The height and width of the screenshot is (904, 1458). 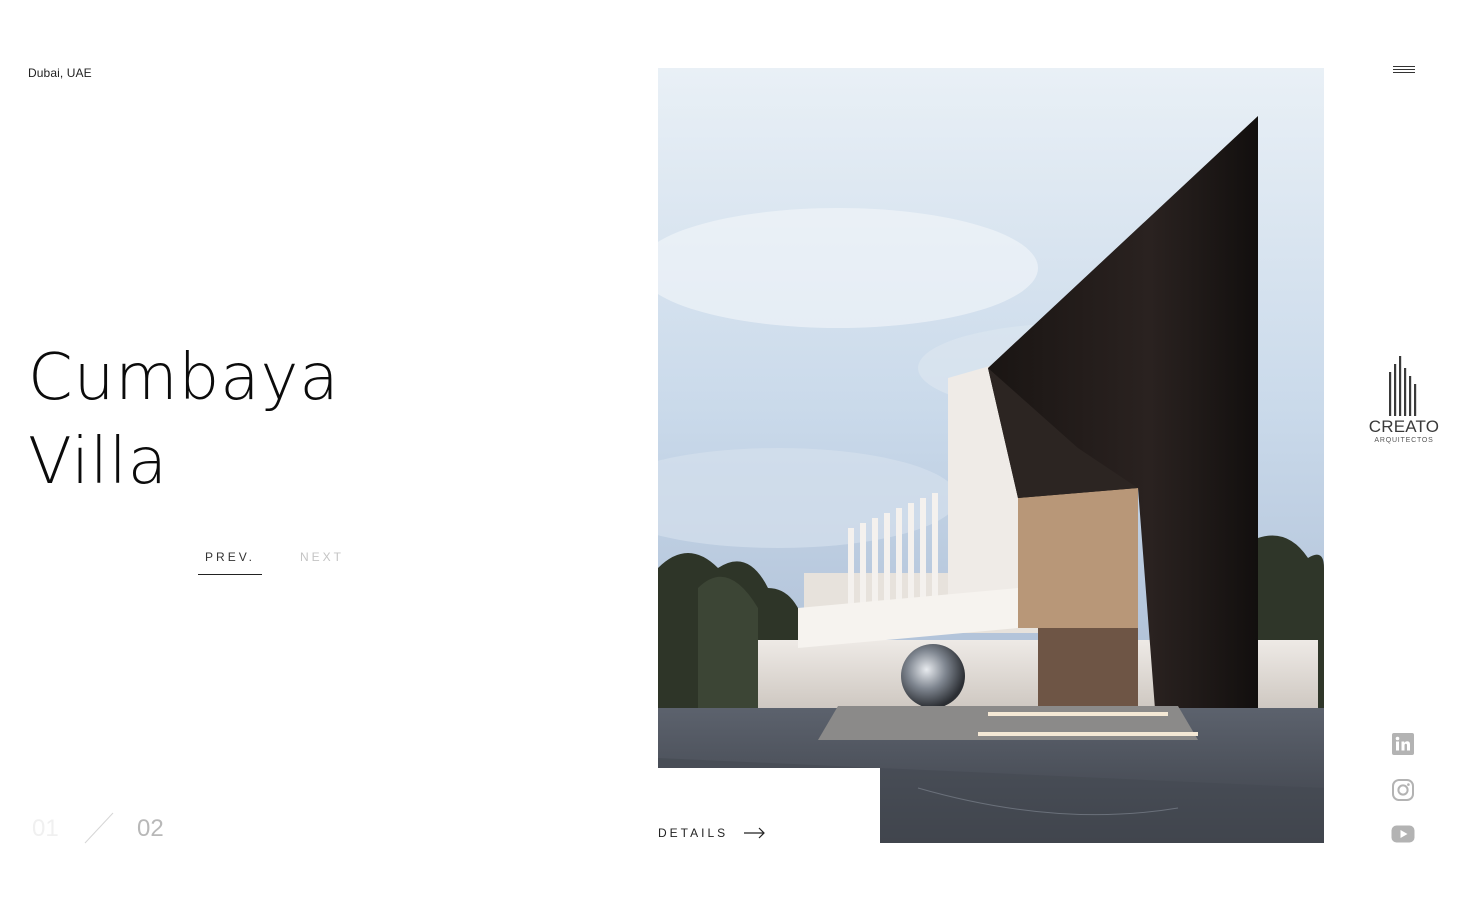 I want to click on counter-divider, so click(x=99, y=828).